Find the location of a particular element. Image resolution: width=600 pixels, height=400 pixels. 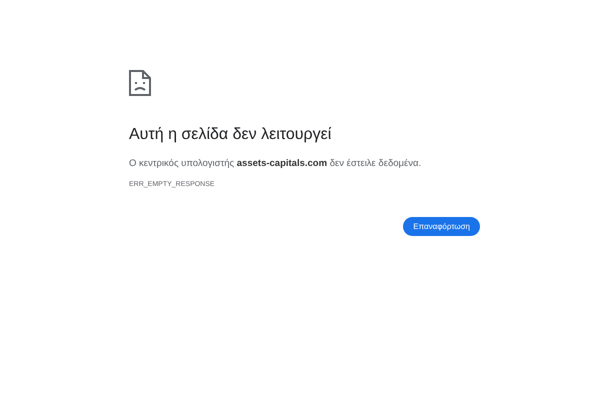

broken-page-icon is located at coordinates (140, 83).